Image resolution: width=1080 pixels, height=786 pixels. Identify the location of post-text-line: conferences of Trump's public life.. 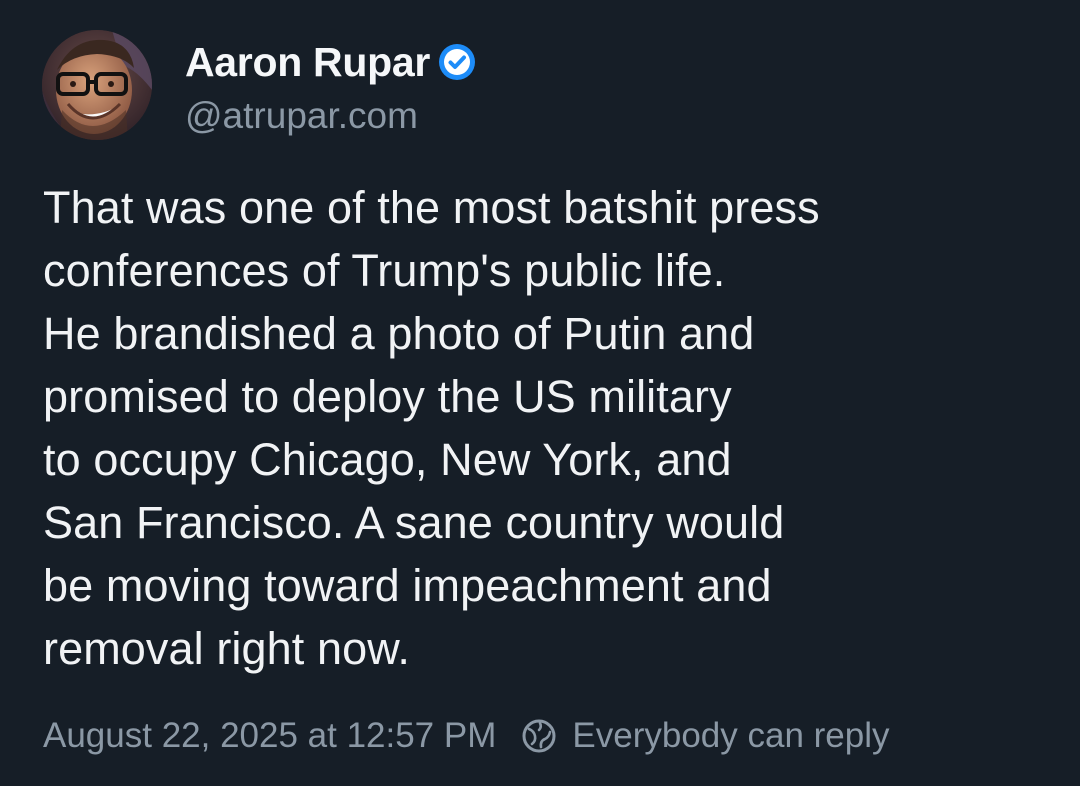
(384, 270).